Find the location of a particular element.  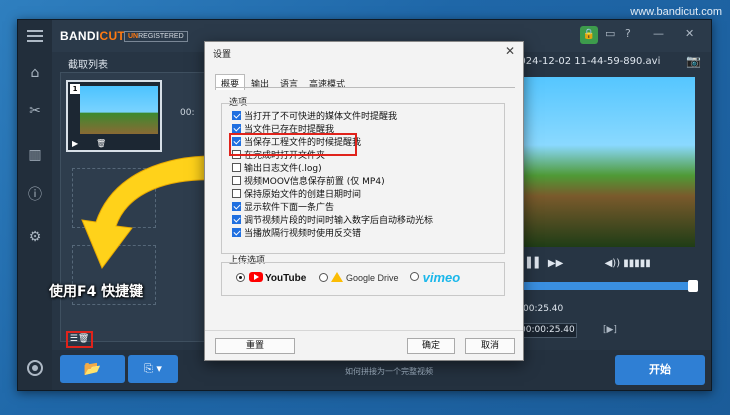

tab-fast-mode: 高速模式 is located at coordinates (327, 83).